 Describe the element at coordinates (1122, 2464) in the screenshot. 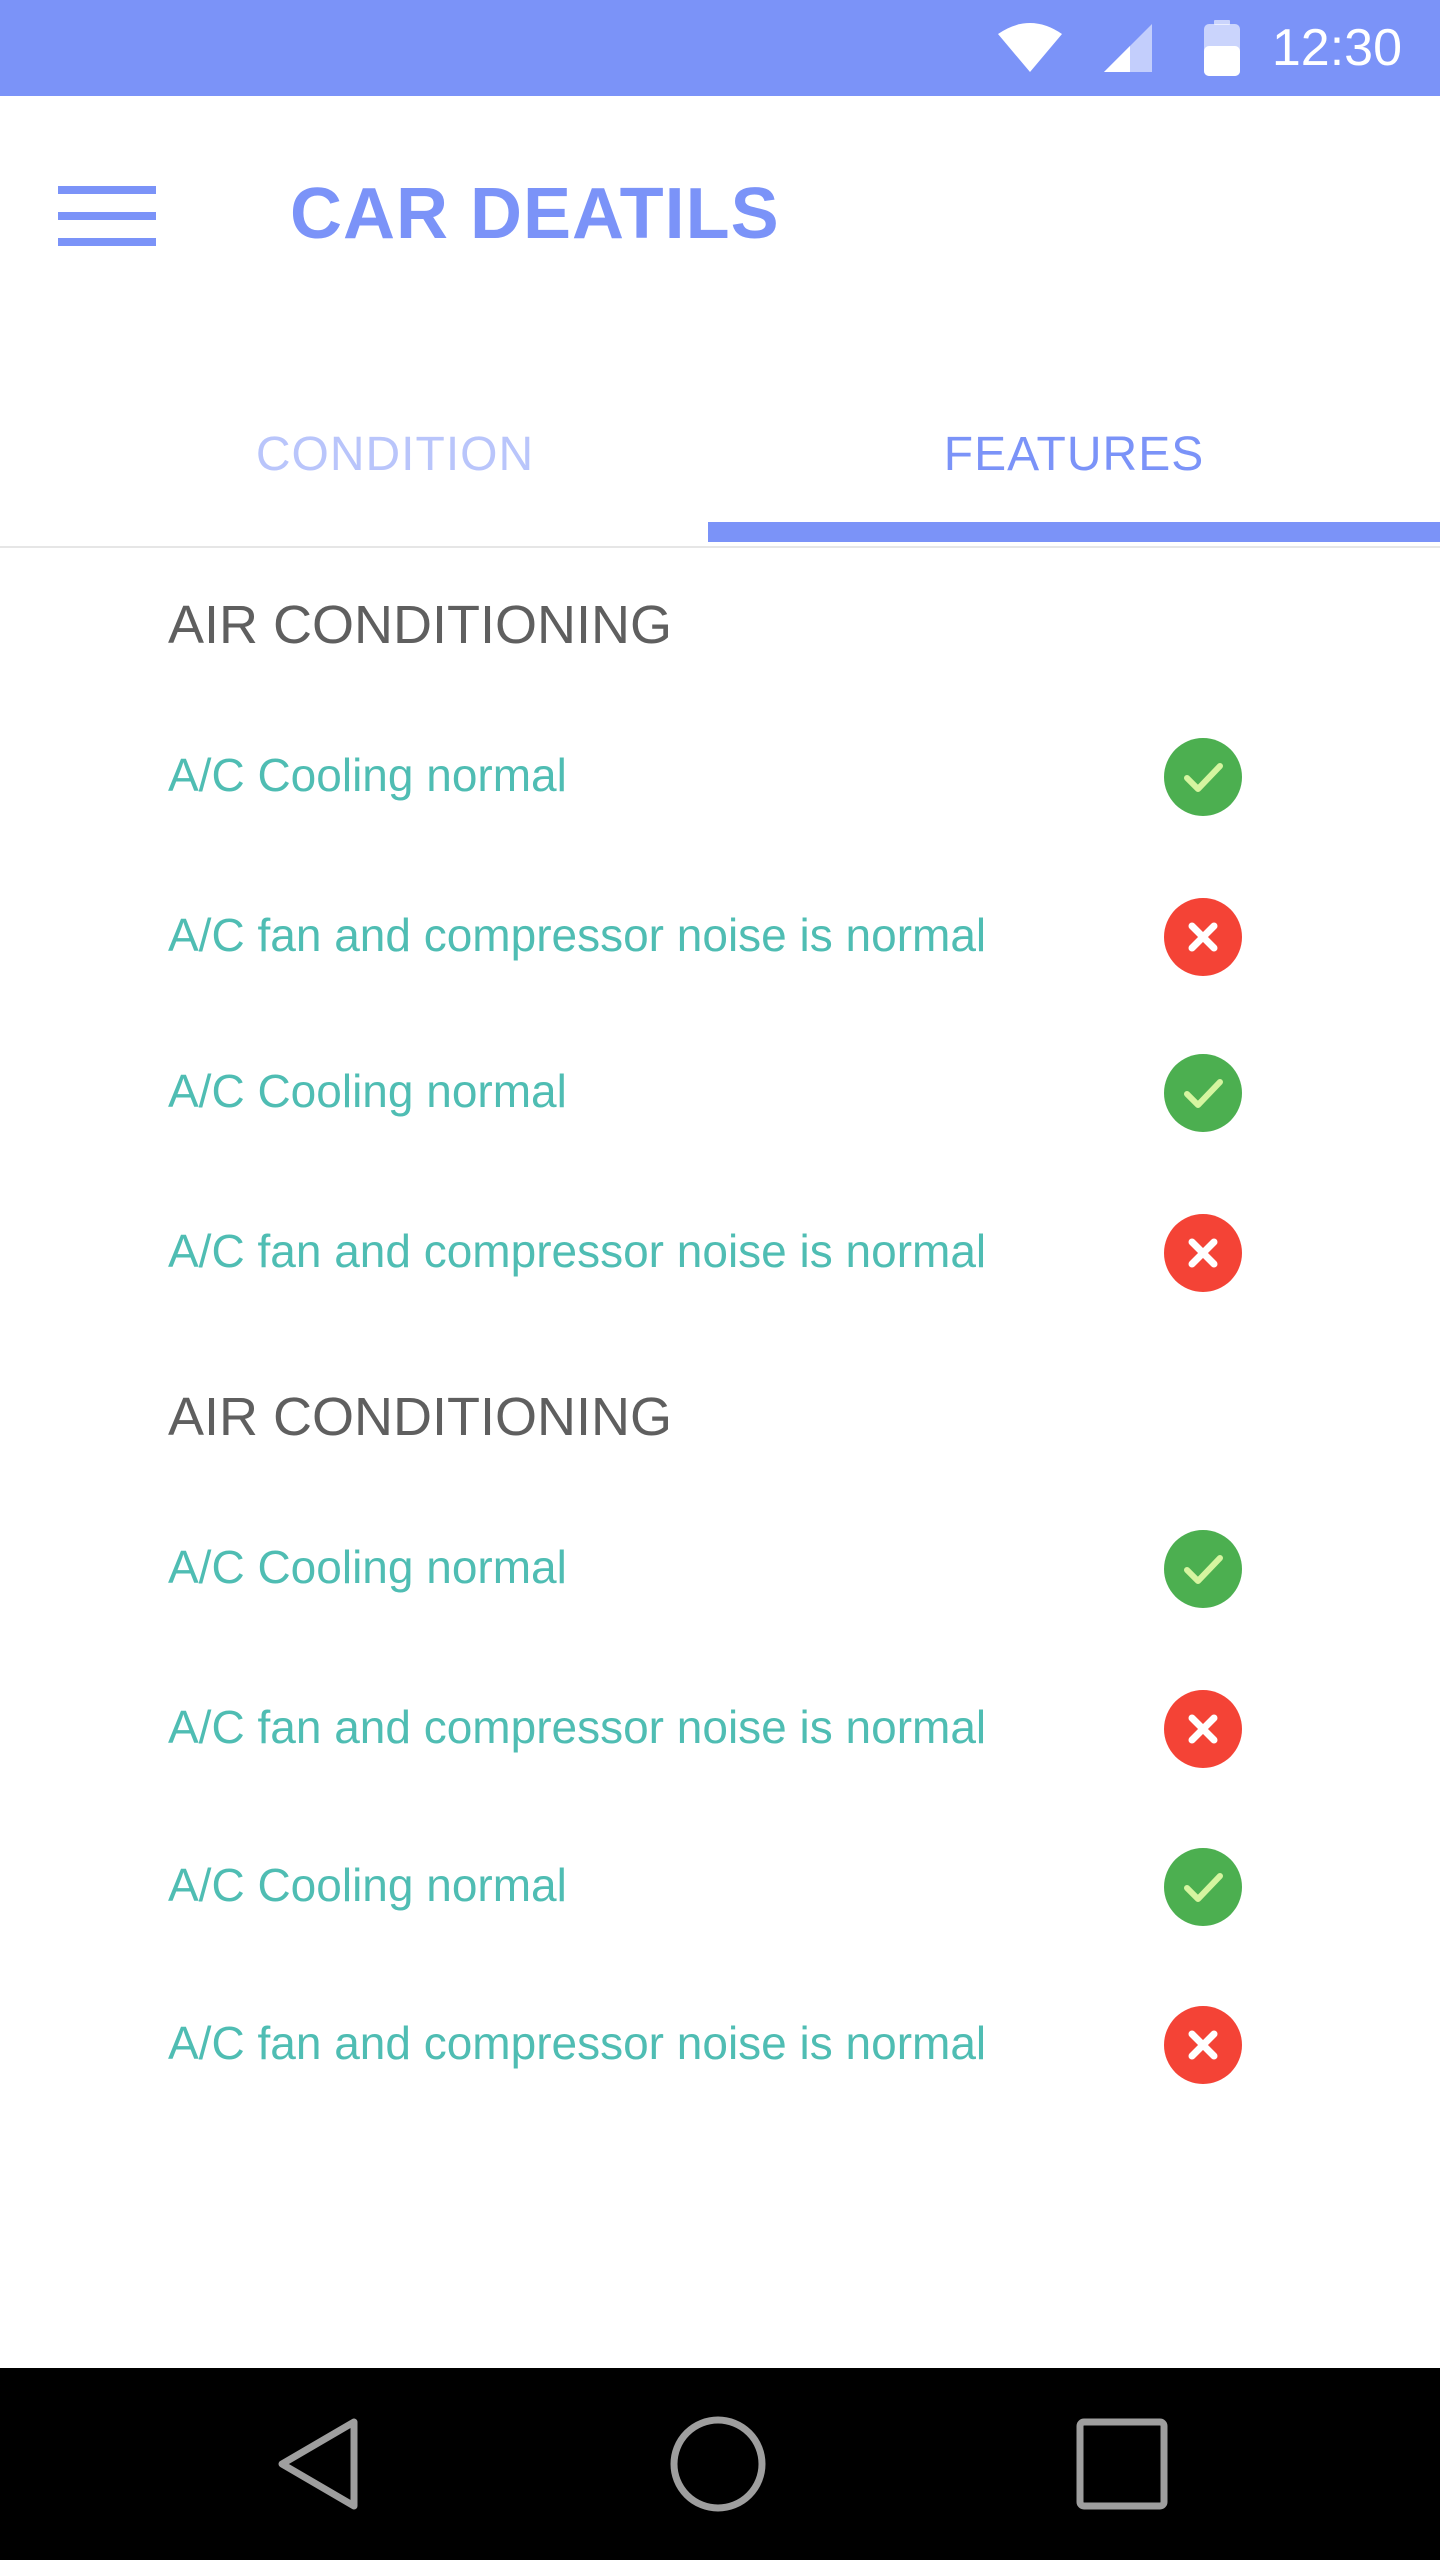

I see `recents-icon` at that location.